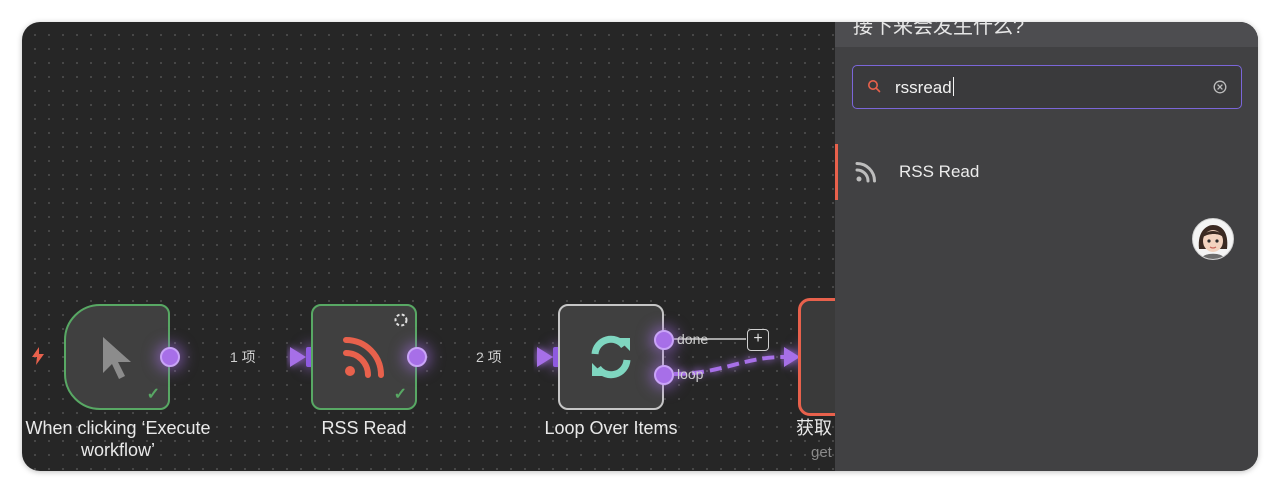 Image resolution: width=1280 pixels, height=493 pixels. I want to click on node-rss-read: ✓, so click(364, 357).